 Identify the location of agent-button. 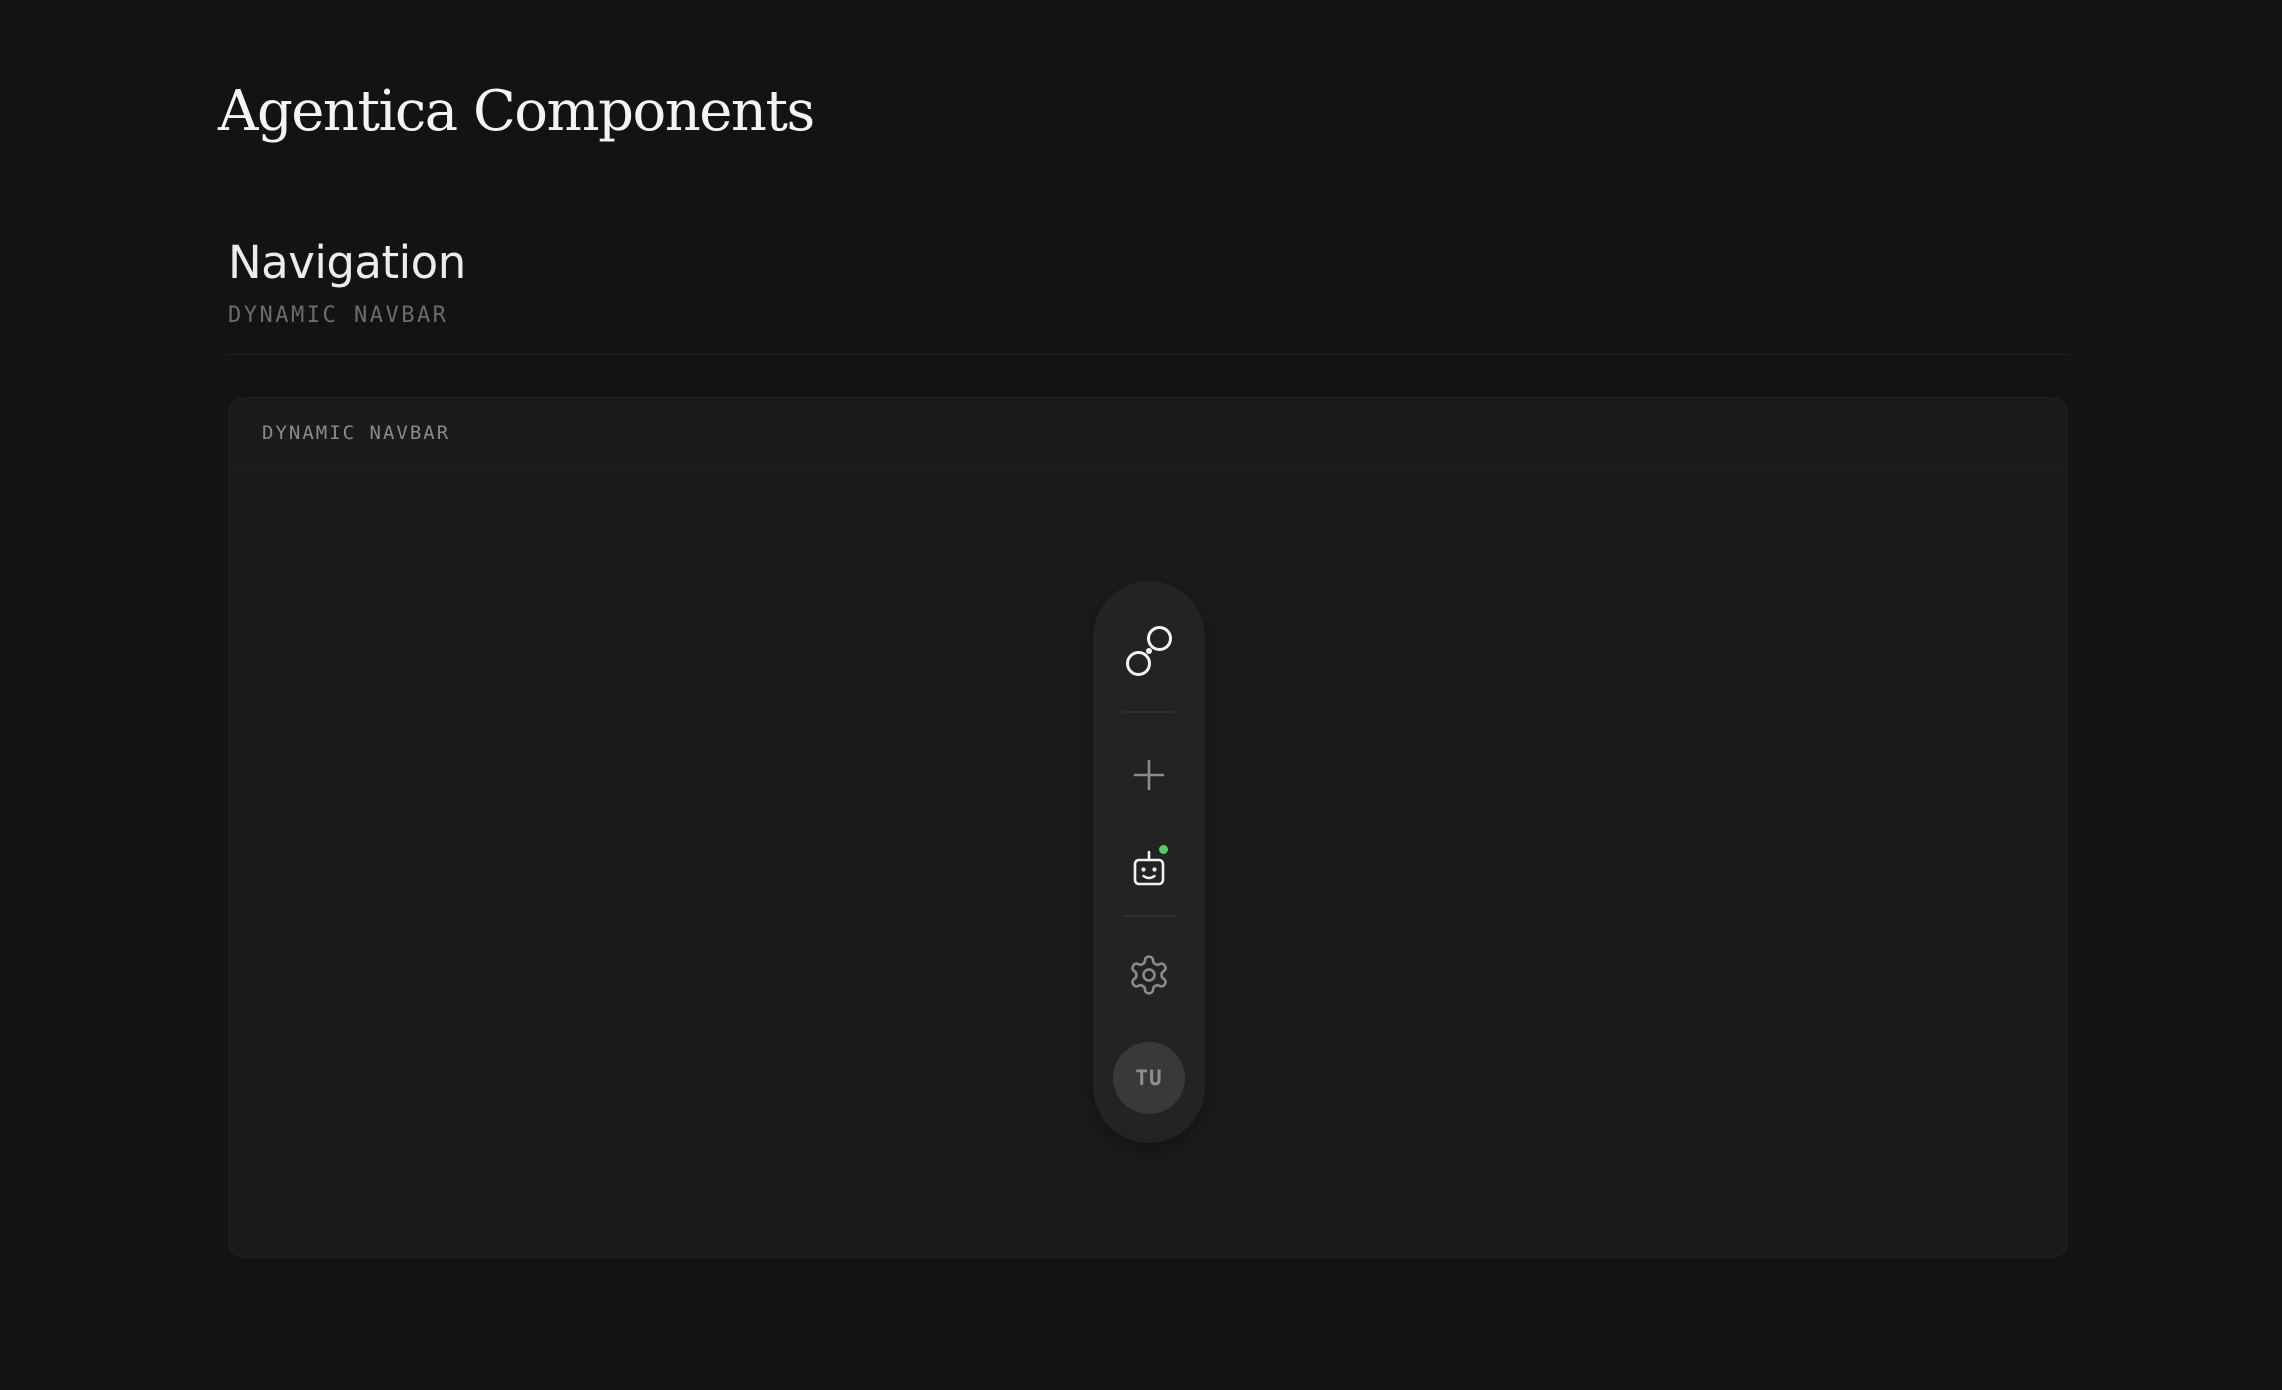
(1149, 869).